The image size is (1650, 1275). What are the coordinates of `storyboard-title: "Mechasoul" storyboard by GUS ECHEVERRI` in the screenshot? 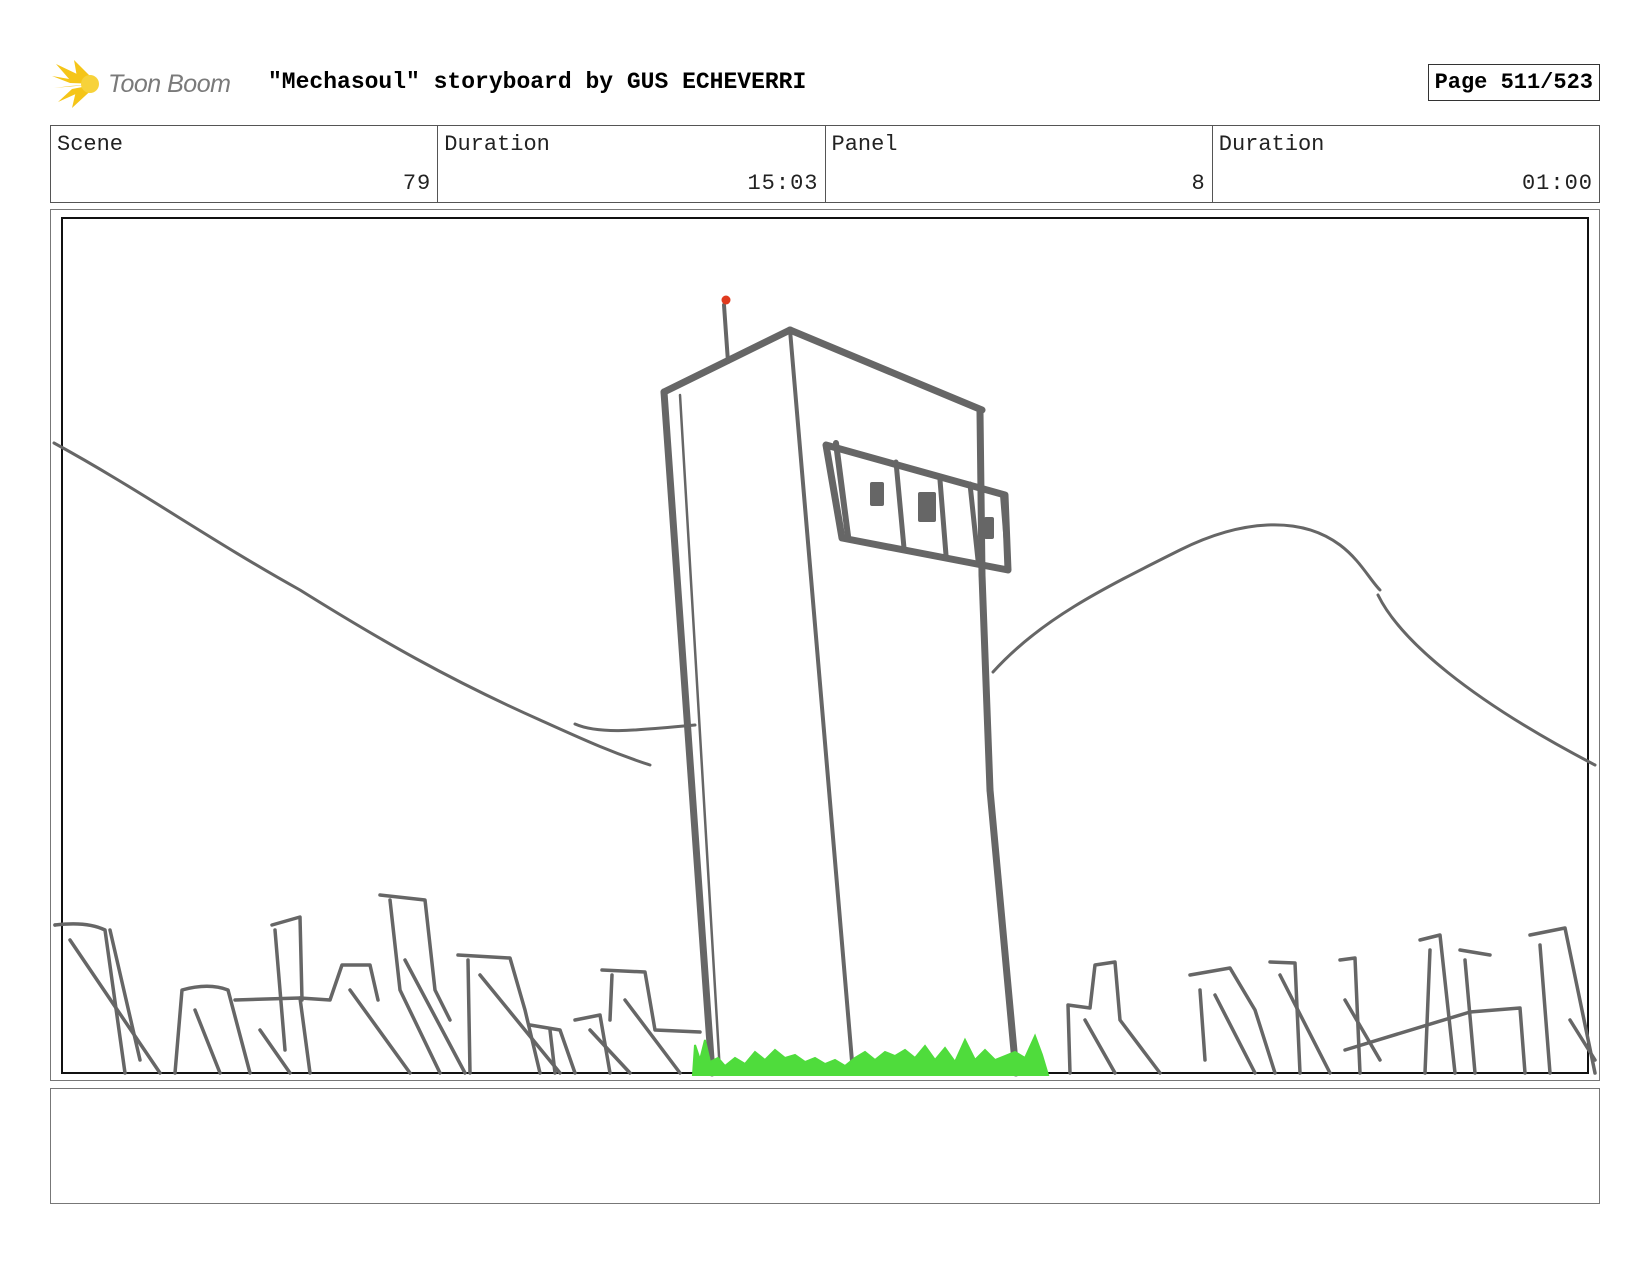 It's located at (537, 82).